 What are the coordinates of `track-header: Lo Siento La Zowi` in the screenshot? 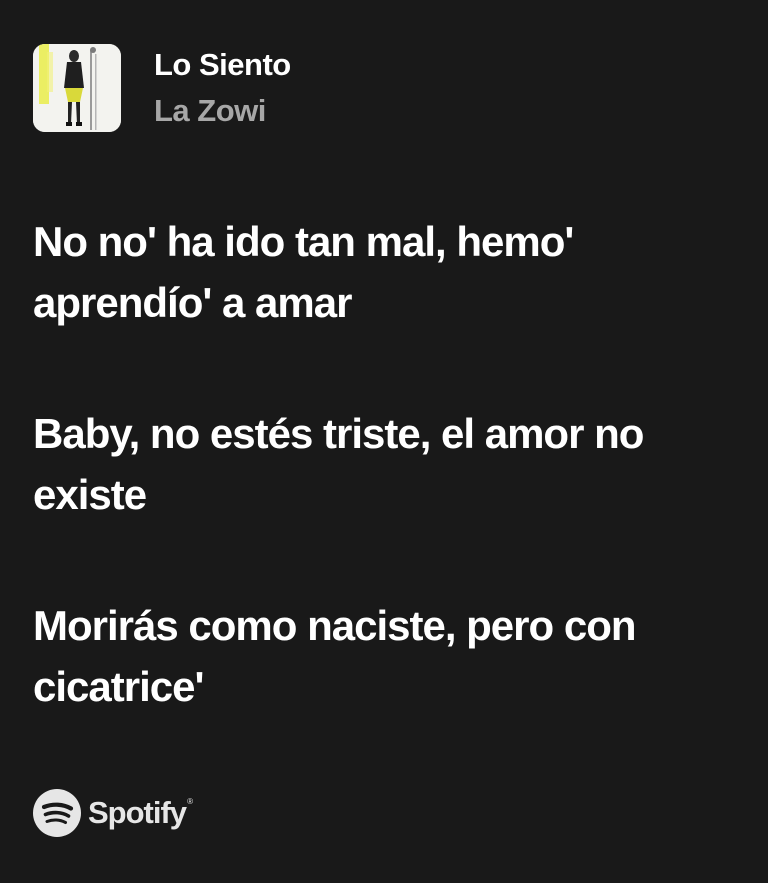 It's located at (162, 88).